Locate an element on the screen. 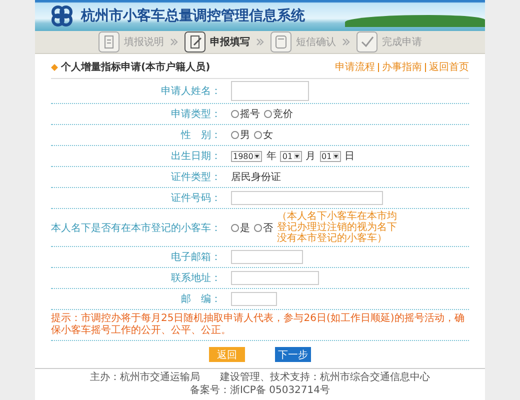 The image size is (520, 400). unit-label: 年 is located at coordinates (271, 156).